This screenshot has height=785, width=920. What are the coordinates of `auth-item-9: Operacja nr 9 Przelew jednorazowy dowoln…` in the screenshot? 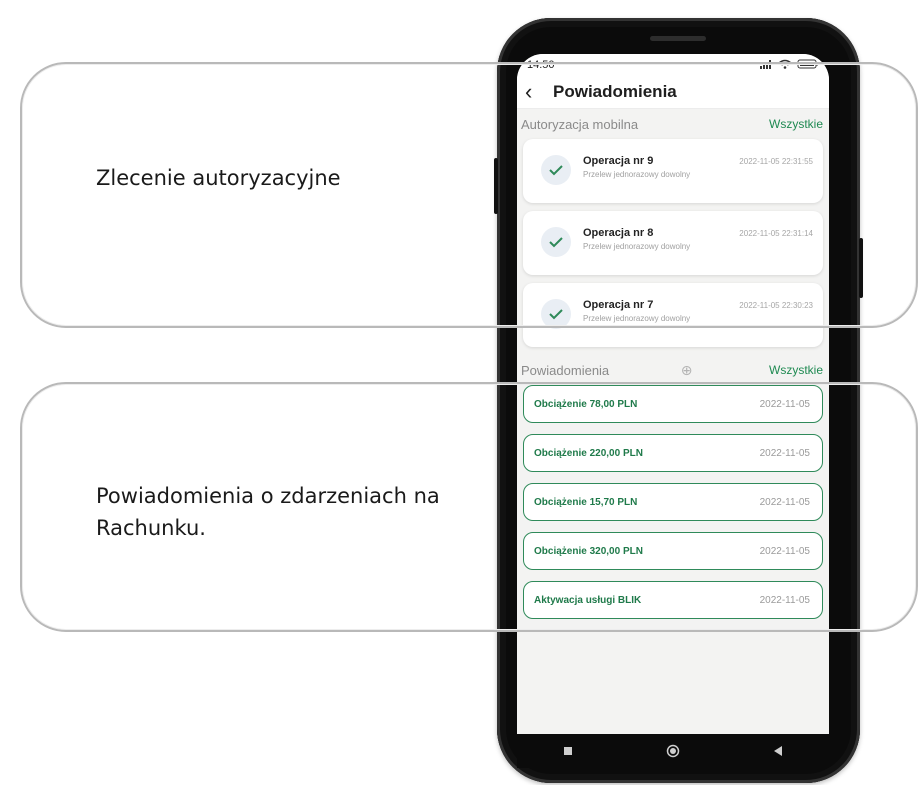 It's located at (673, 171).